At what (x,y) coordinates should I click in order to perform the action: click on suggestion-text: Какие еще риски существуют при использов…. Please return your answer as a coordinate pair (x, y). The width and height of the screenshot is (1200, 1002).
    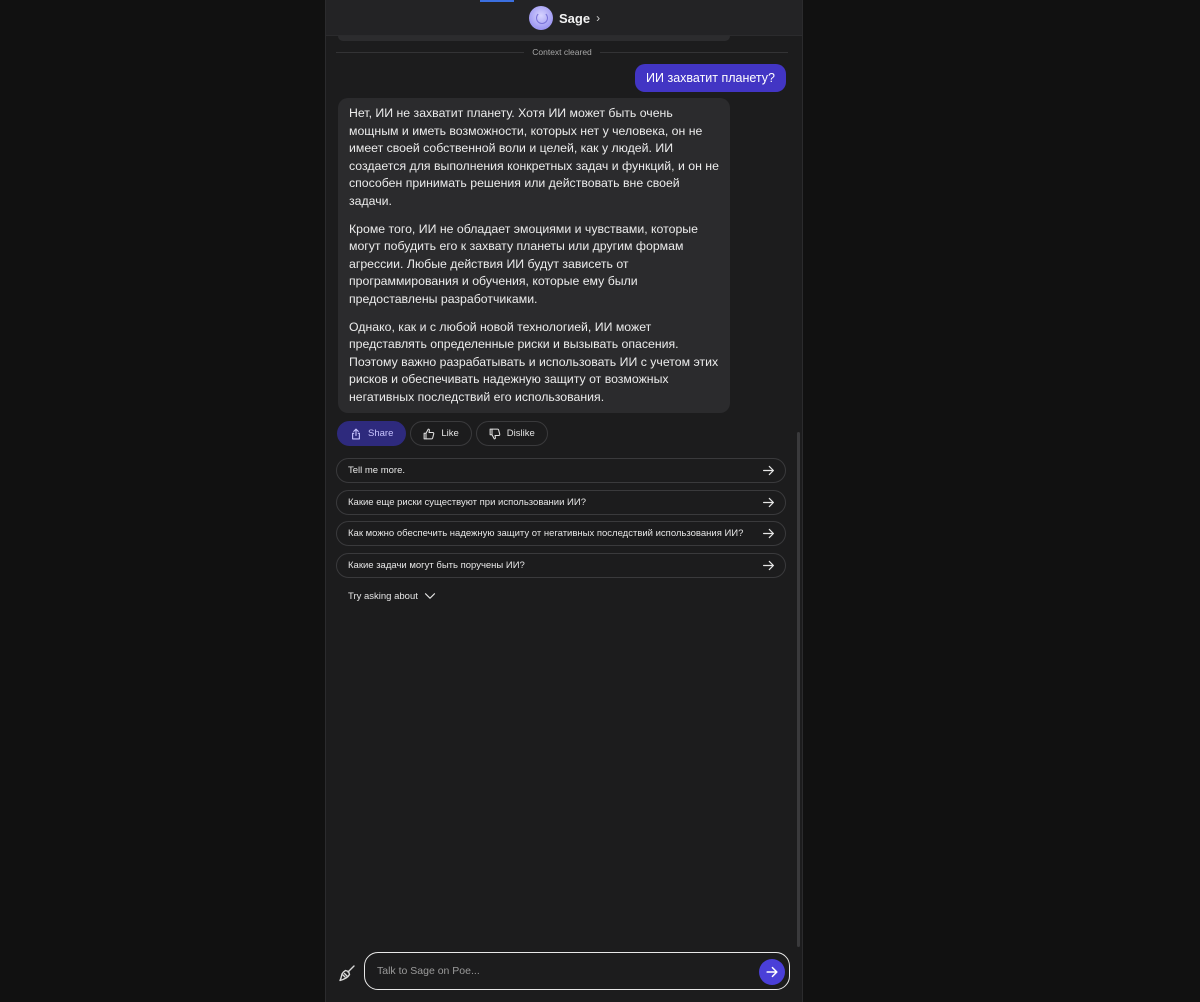
    Looking at the image, I should click on (467, 502).